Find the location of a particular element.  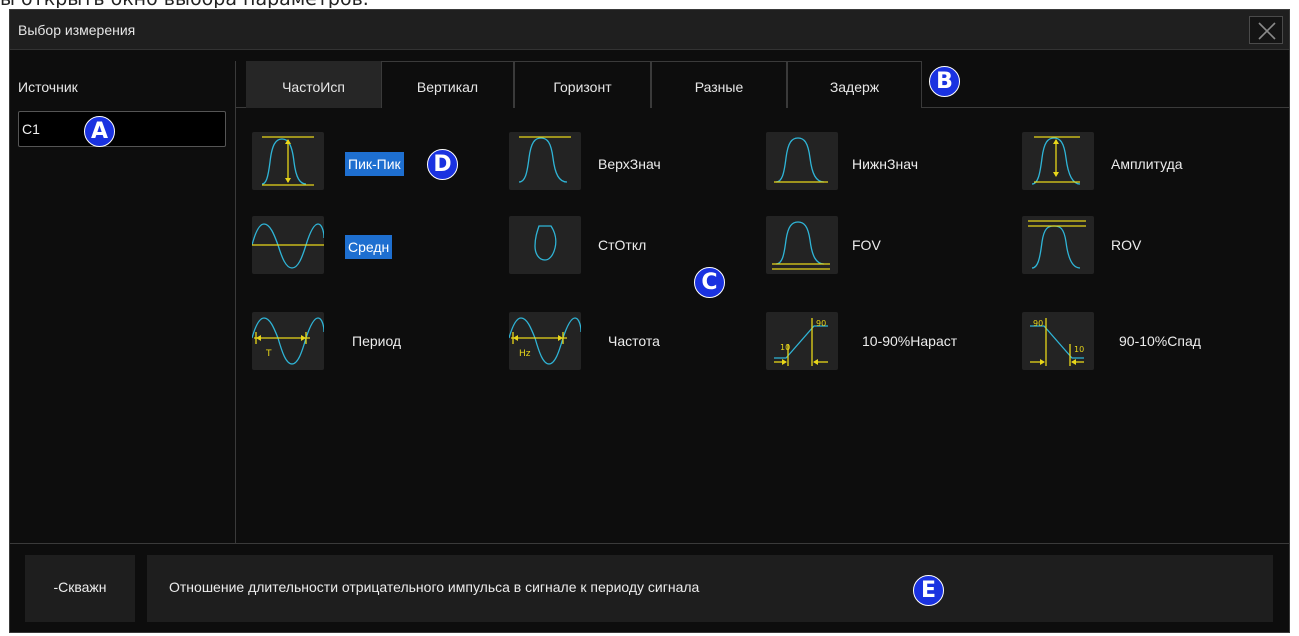

callout-marker-b: B is located at coordinates (944, 81).